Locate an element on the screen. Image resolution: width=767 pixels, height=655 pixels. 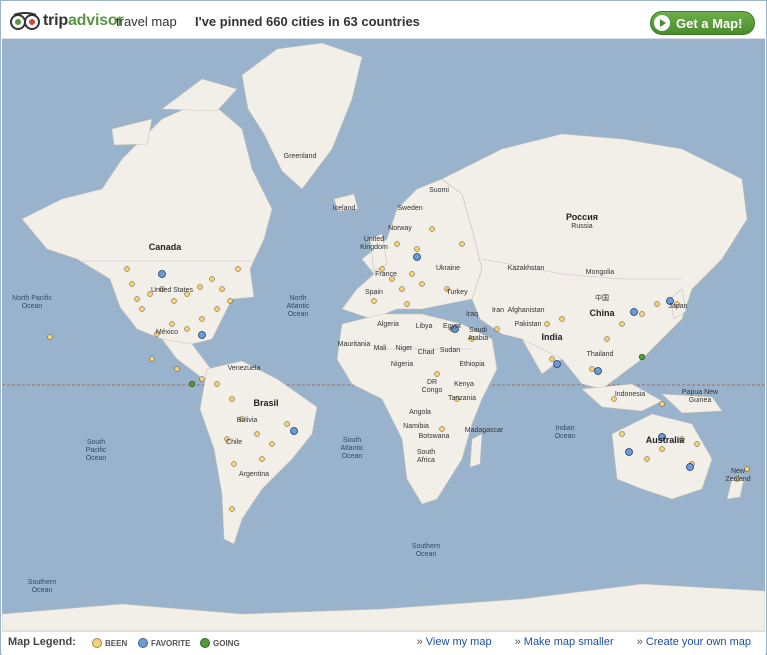
label-north-pacific: North Pacific Ocean is located at coordinates (32, 302).